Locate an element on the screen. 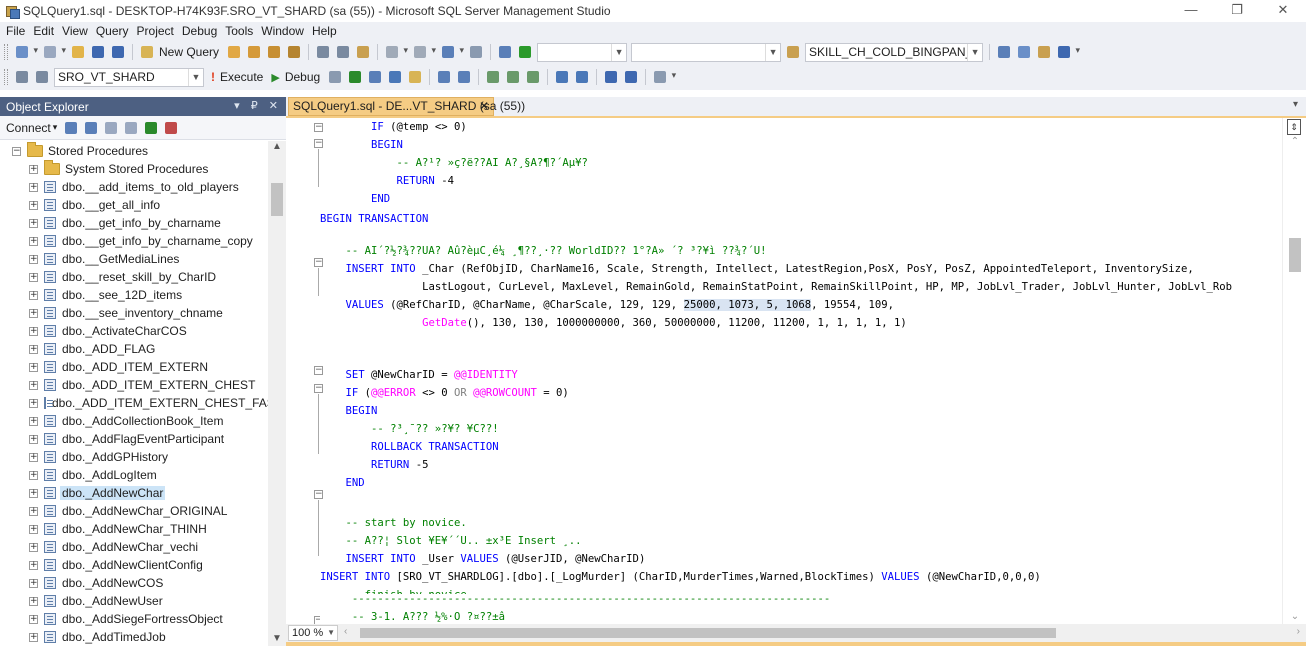  toolbox-icon is located at coordinates (1044, 52).